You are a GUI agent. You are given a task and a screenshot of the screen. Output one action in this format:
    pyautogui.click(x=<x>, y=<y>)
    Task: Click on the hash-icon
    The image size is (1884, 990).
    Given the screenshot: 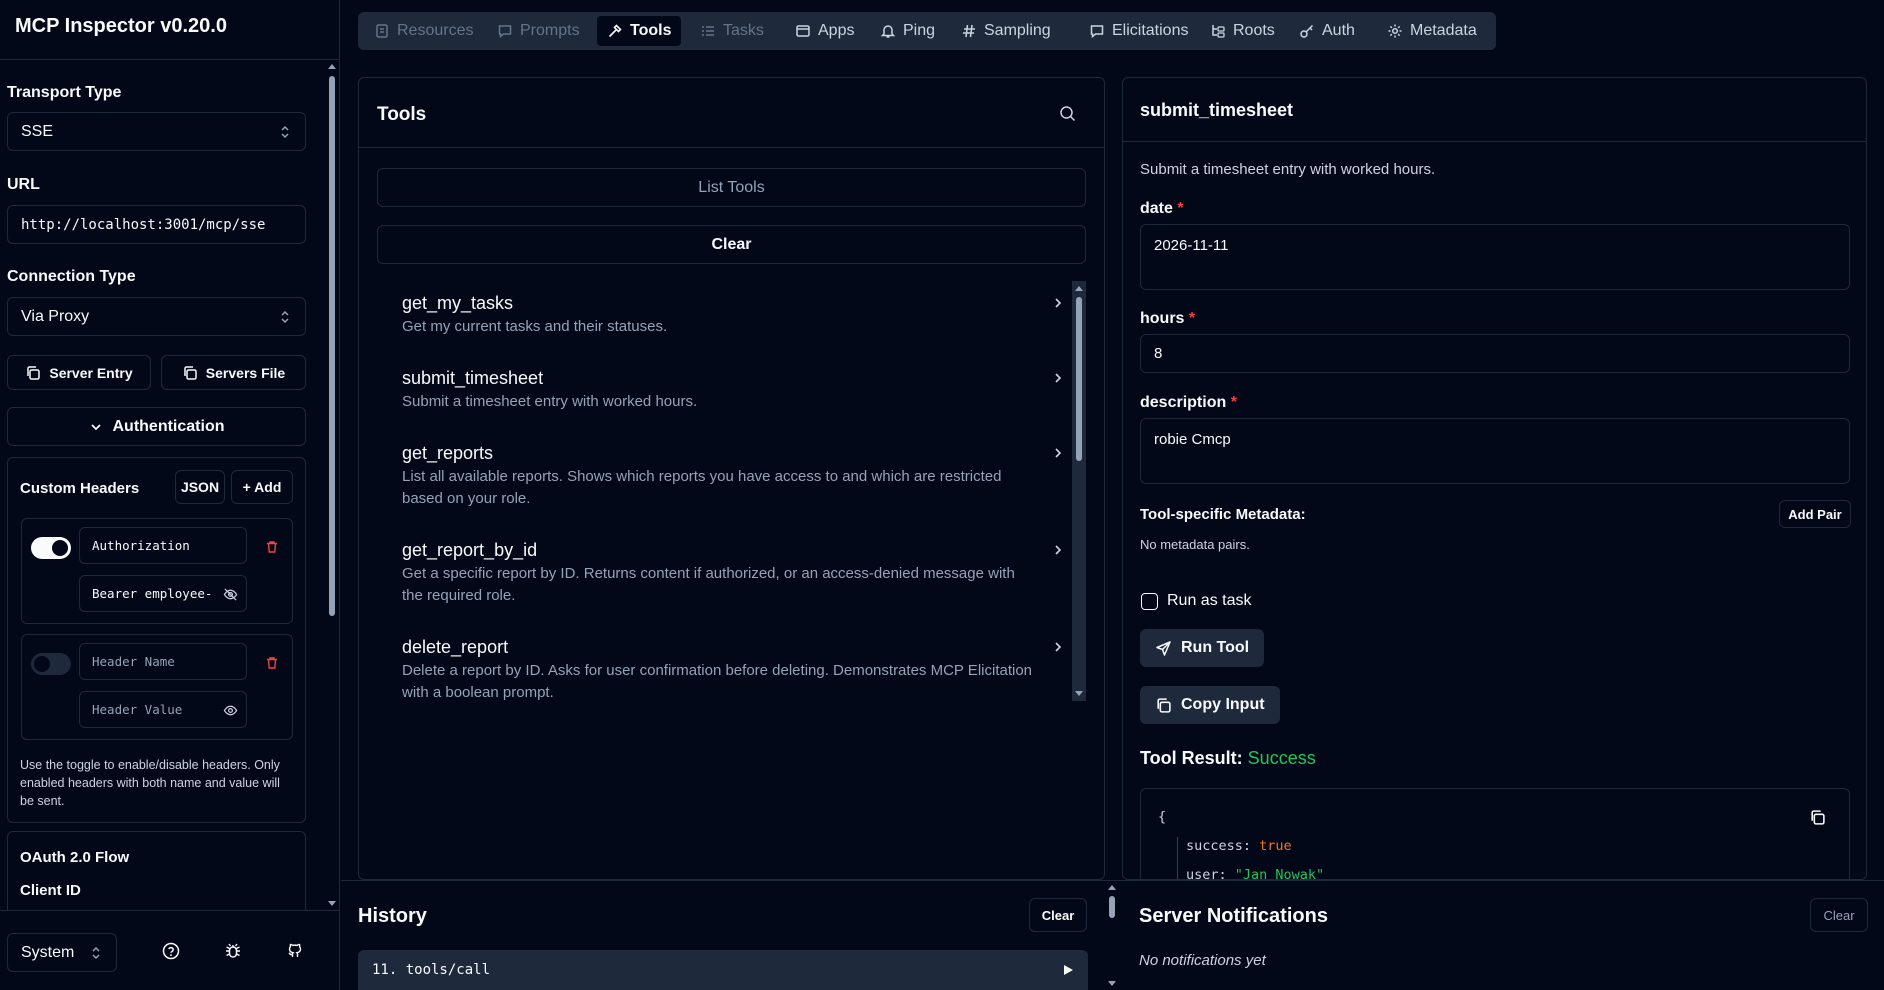 What is the action you would take?
    pyautogui.click(x=969, y=31)
    